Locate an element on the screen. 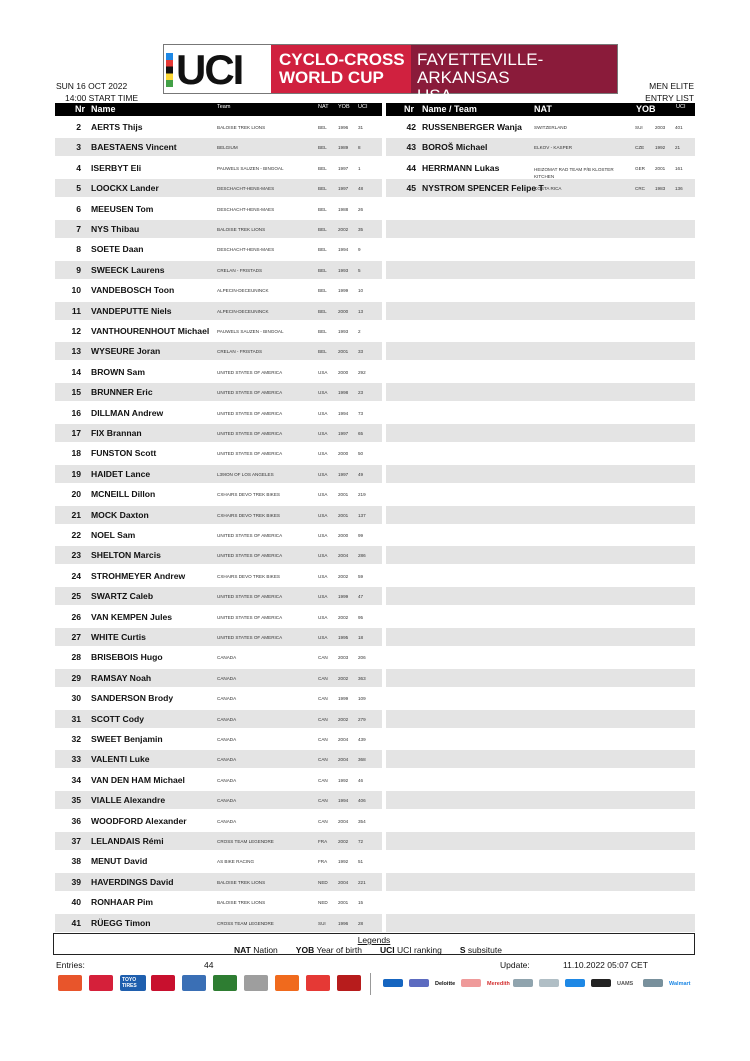 This screenshot has width=750, height=1061. nation: NED is located at coordinates (323, 903).